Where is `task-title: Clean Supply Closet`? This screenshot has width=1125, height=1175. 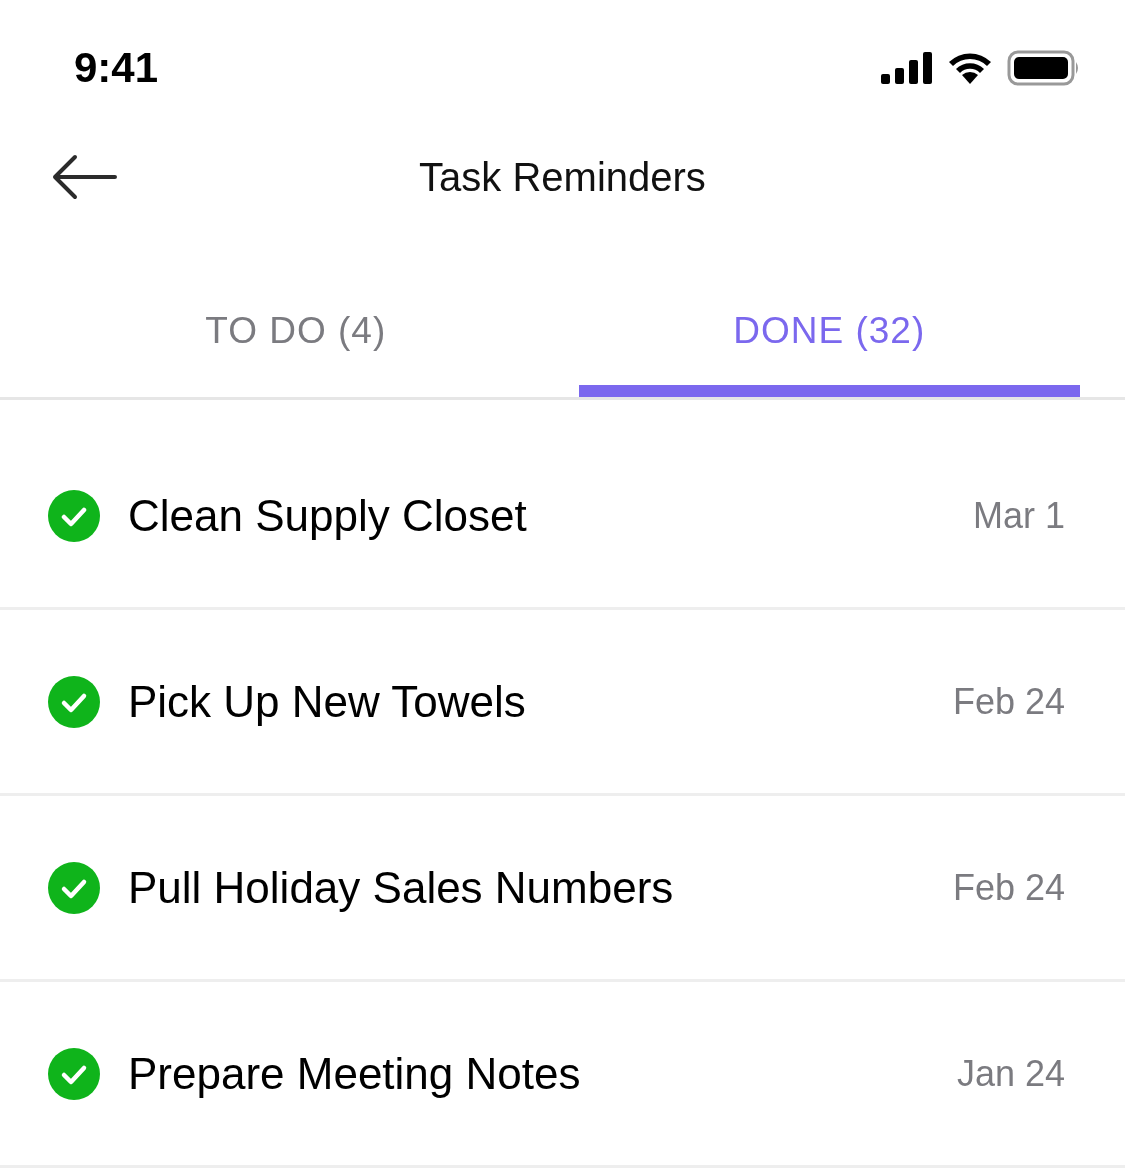 task-title: Clean Supply Closet is located at coordinates (328, 515).